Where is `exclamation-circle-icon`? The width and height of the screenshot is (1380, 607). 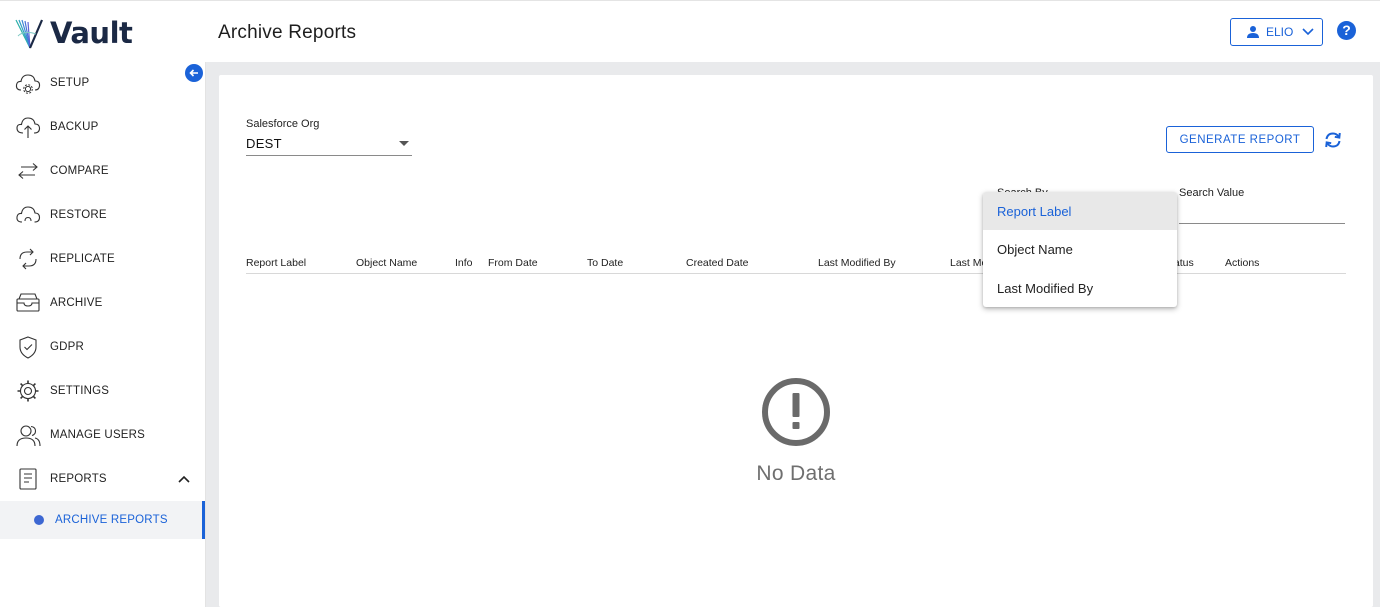 exclamation-circle-icon is located at coordinates (796, 412).